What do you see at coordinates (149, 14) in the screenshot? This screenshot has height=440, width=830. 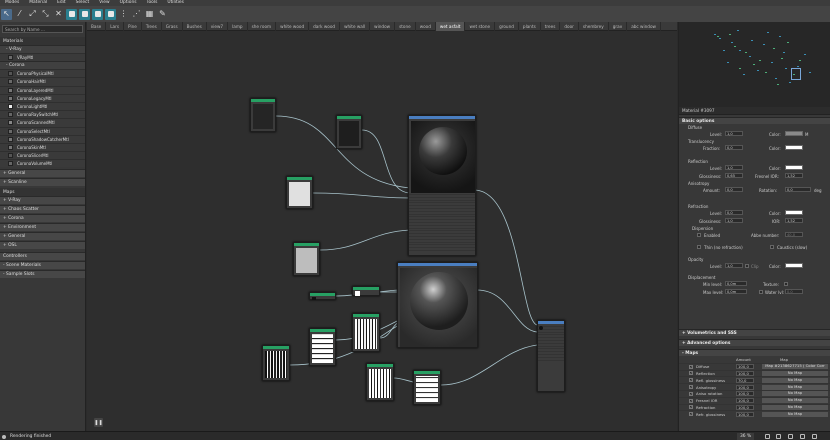 I see `material-map-navigator-icon: ▦` at bounding box center [149, 14].